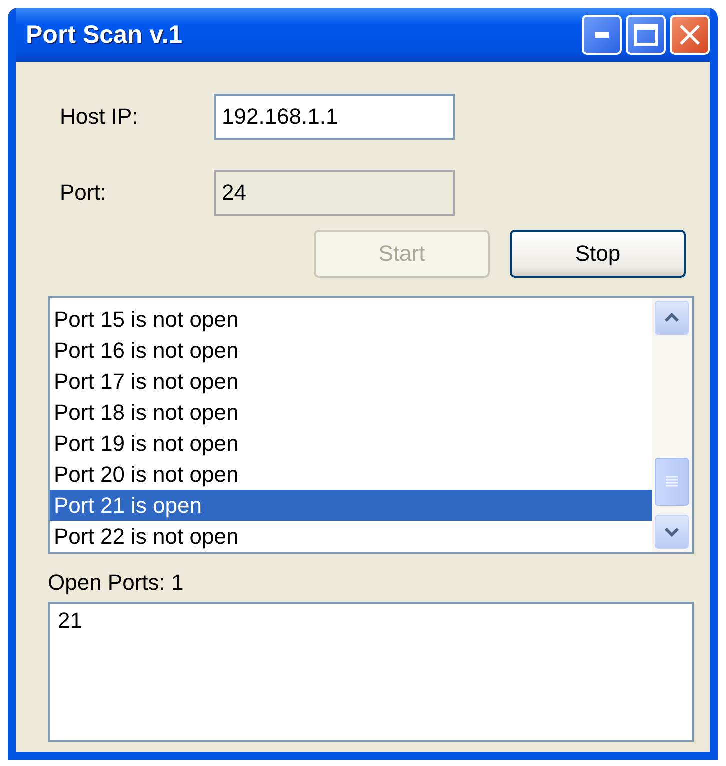  What do you see at coordinates (351, 443) in the screenshot?
I see `list-item: Port 19 is not open` at bounding box center [351, 443].